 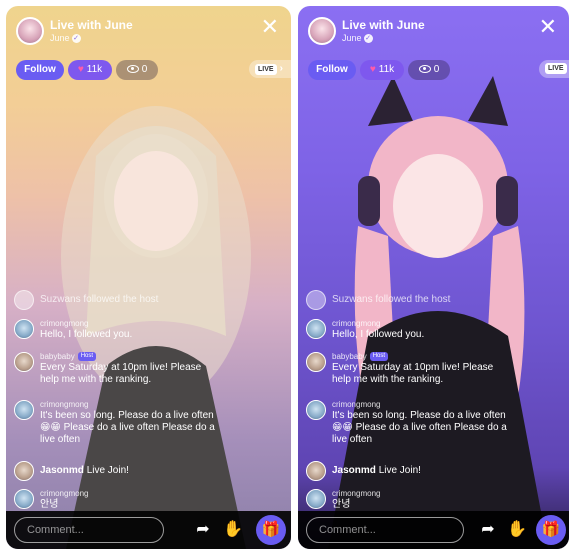 What do you see at coordinates (270, 69) in the screenshot?
I see `live-badge: LIVE ›` at bounding box center [270, 69].